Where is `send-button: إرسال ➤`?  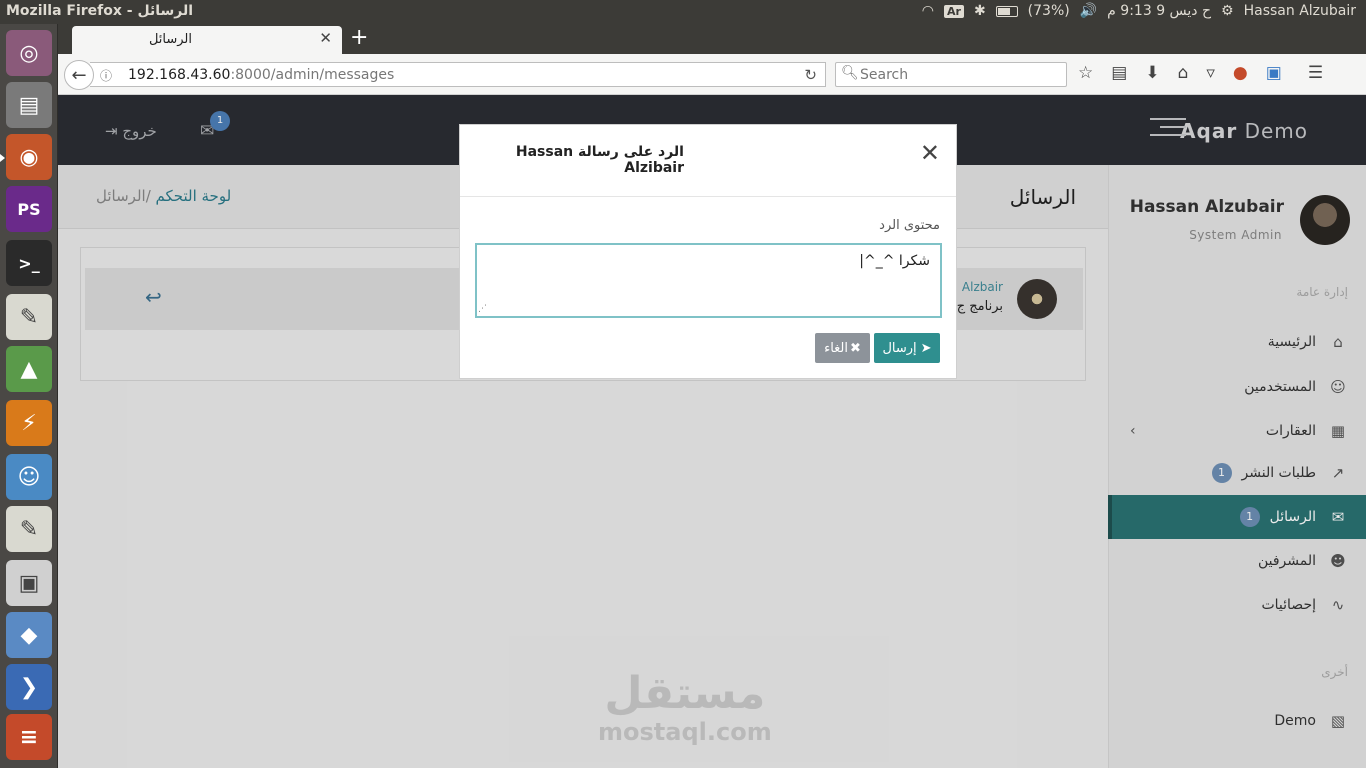 send-button: إرسال ➤ is located at coordinates (907, 348).